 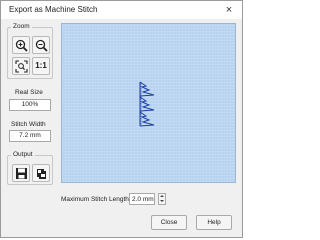 I want to click on stitch-width-label: Stitch Width, so click(x=28, y=124).